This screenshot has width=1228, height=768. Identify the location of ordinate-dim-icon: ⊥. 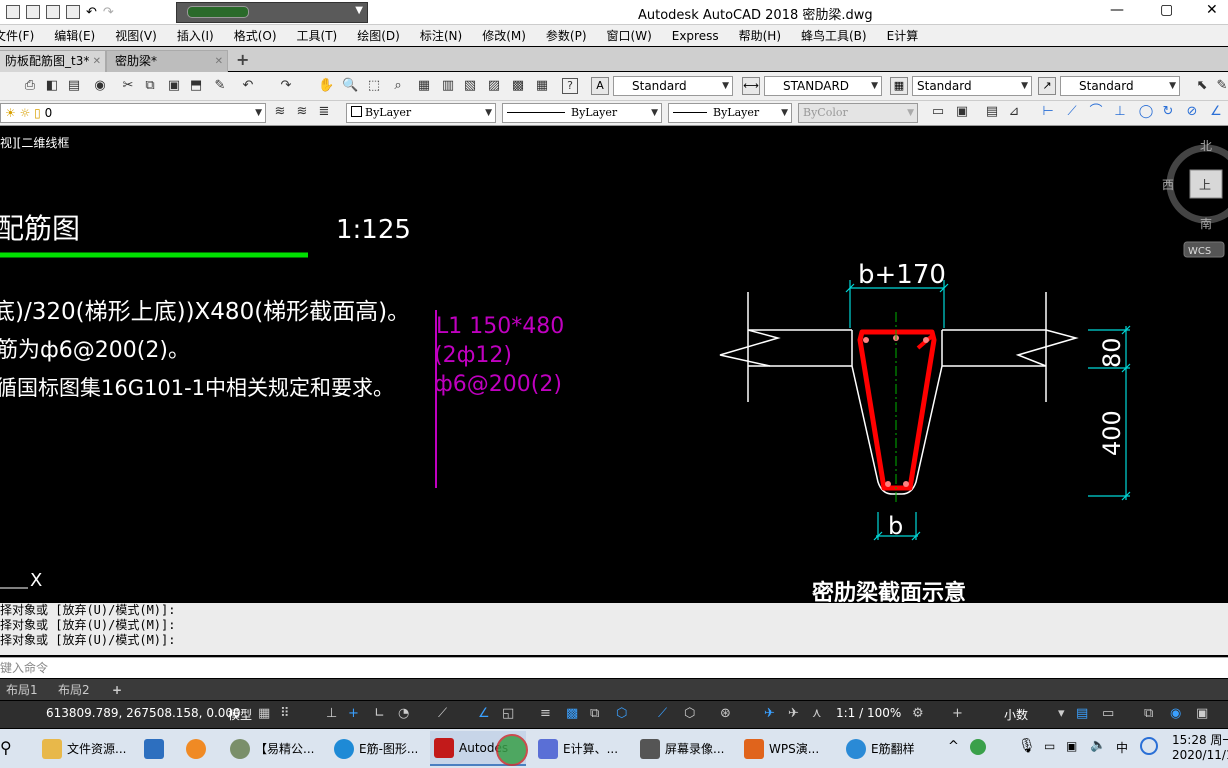
(1120, 112).